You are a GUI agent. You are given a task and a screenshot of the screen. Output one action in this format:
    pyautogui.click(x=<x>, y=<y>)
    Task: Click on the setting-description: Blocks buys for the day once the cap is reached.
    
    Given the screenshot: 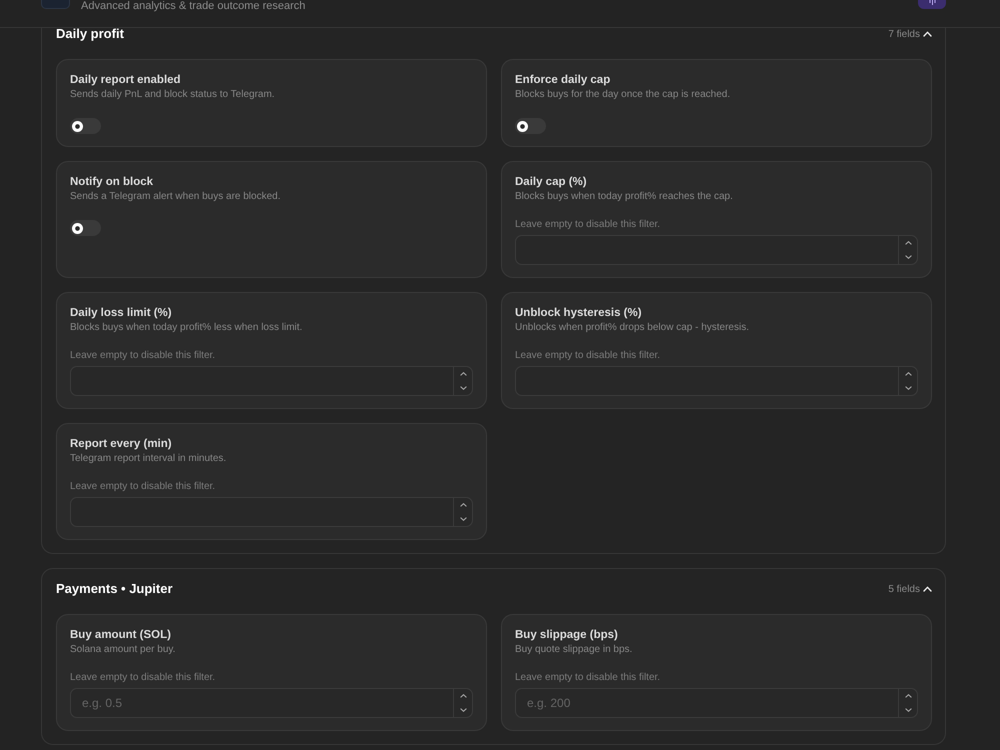 What is the action you would take?
    pyautogui.click(x=622, y=94)
    